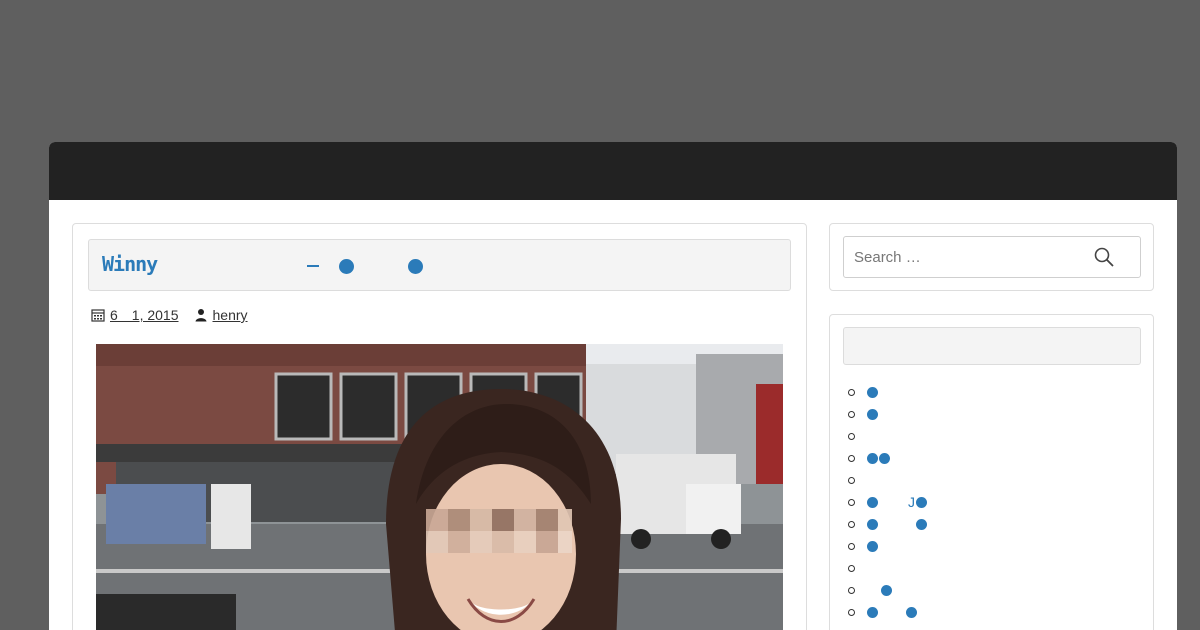 This screenshot has height=630, width=1200. What do you see at coordinates (313, 266) in the screenshot?
I see `title-dash` at bounding box center [313, 266].